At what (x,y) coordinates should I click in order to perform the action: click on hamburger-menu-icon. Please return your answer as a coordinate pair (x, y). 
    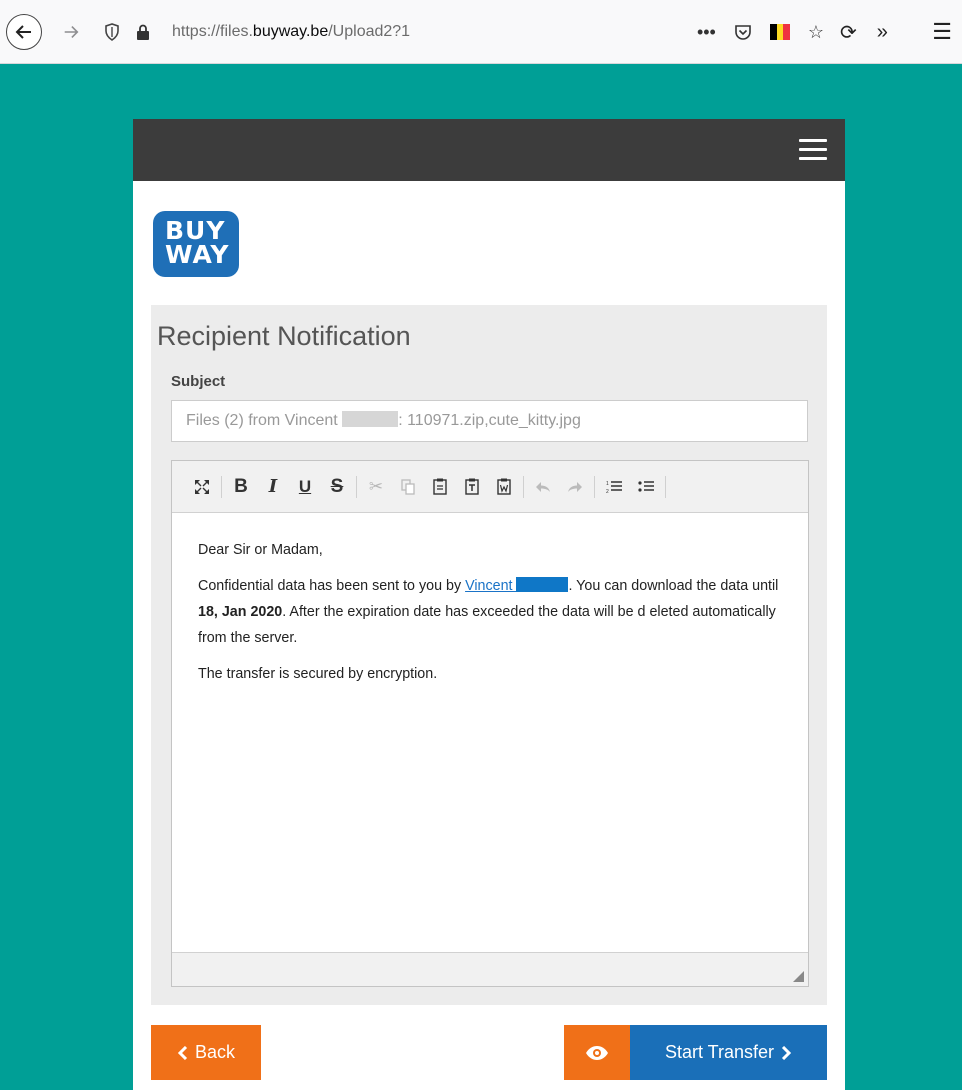
    Looking at the image, I should click on (813, 150).